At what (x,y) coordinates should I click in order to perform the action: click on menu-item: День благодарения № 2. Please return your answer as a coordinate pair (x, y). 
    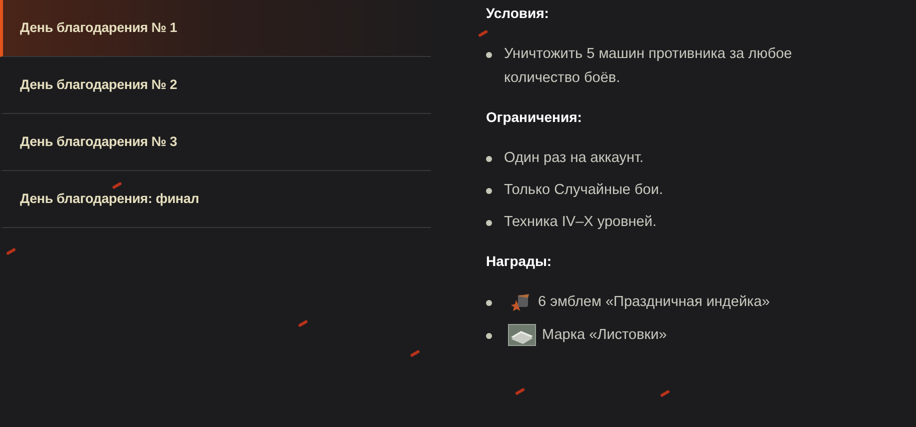
    Looking at the image, I should click on (215, 85).